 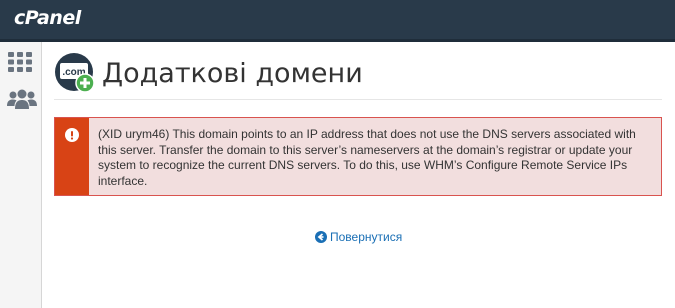 What do you see at coordinates (321, 237) in the screenshot?
I see `arrow-left-circle-icon` at bounding box center [321, 237].